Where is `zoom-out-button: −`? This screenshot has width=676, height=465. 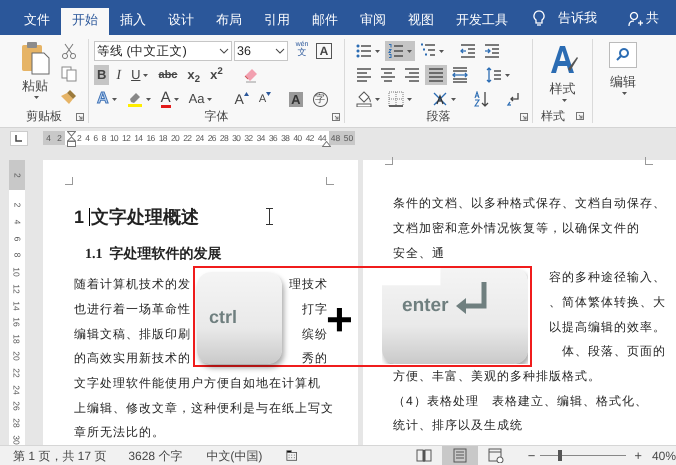 zoom-out-button: − is located at coordinates (532, 455).